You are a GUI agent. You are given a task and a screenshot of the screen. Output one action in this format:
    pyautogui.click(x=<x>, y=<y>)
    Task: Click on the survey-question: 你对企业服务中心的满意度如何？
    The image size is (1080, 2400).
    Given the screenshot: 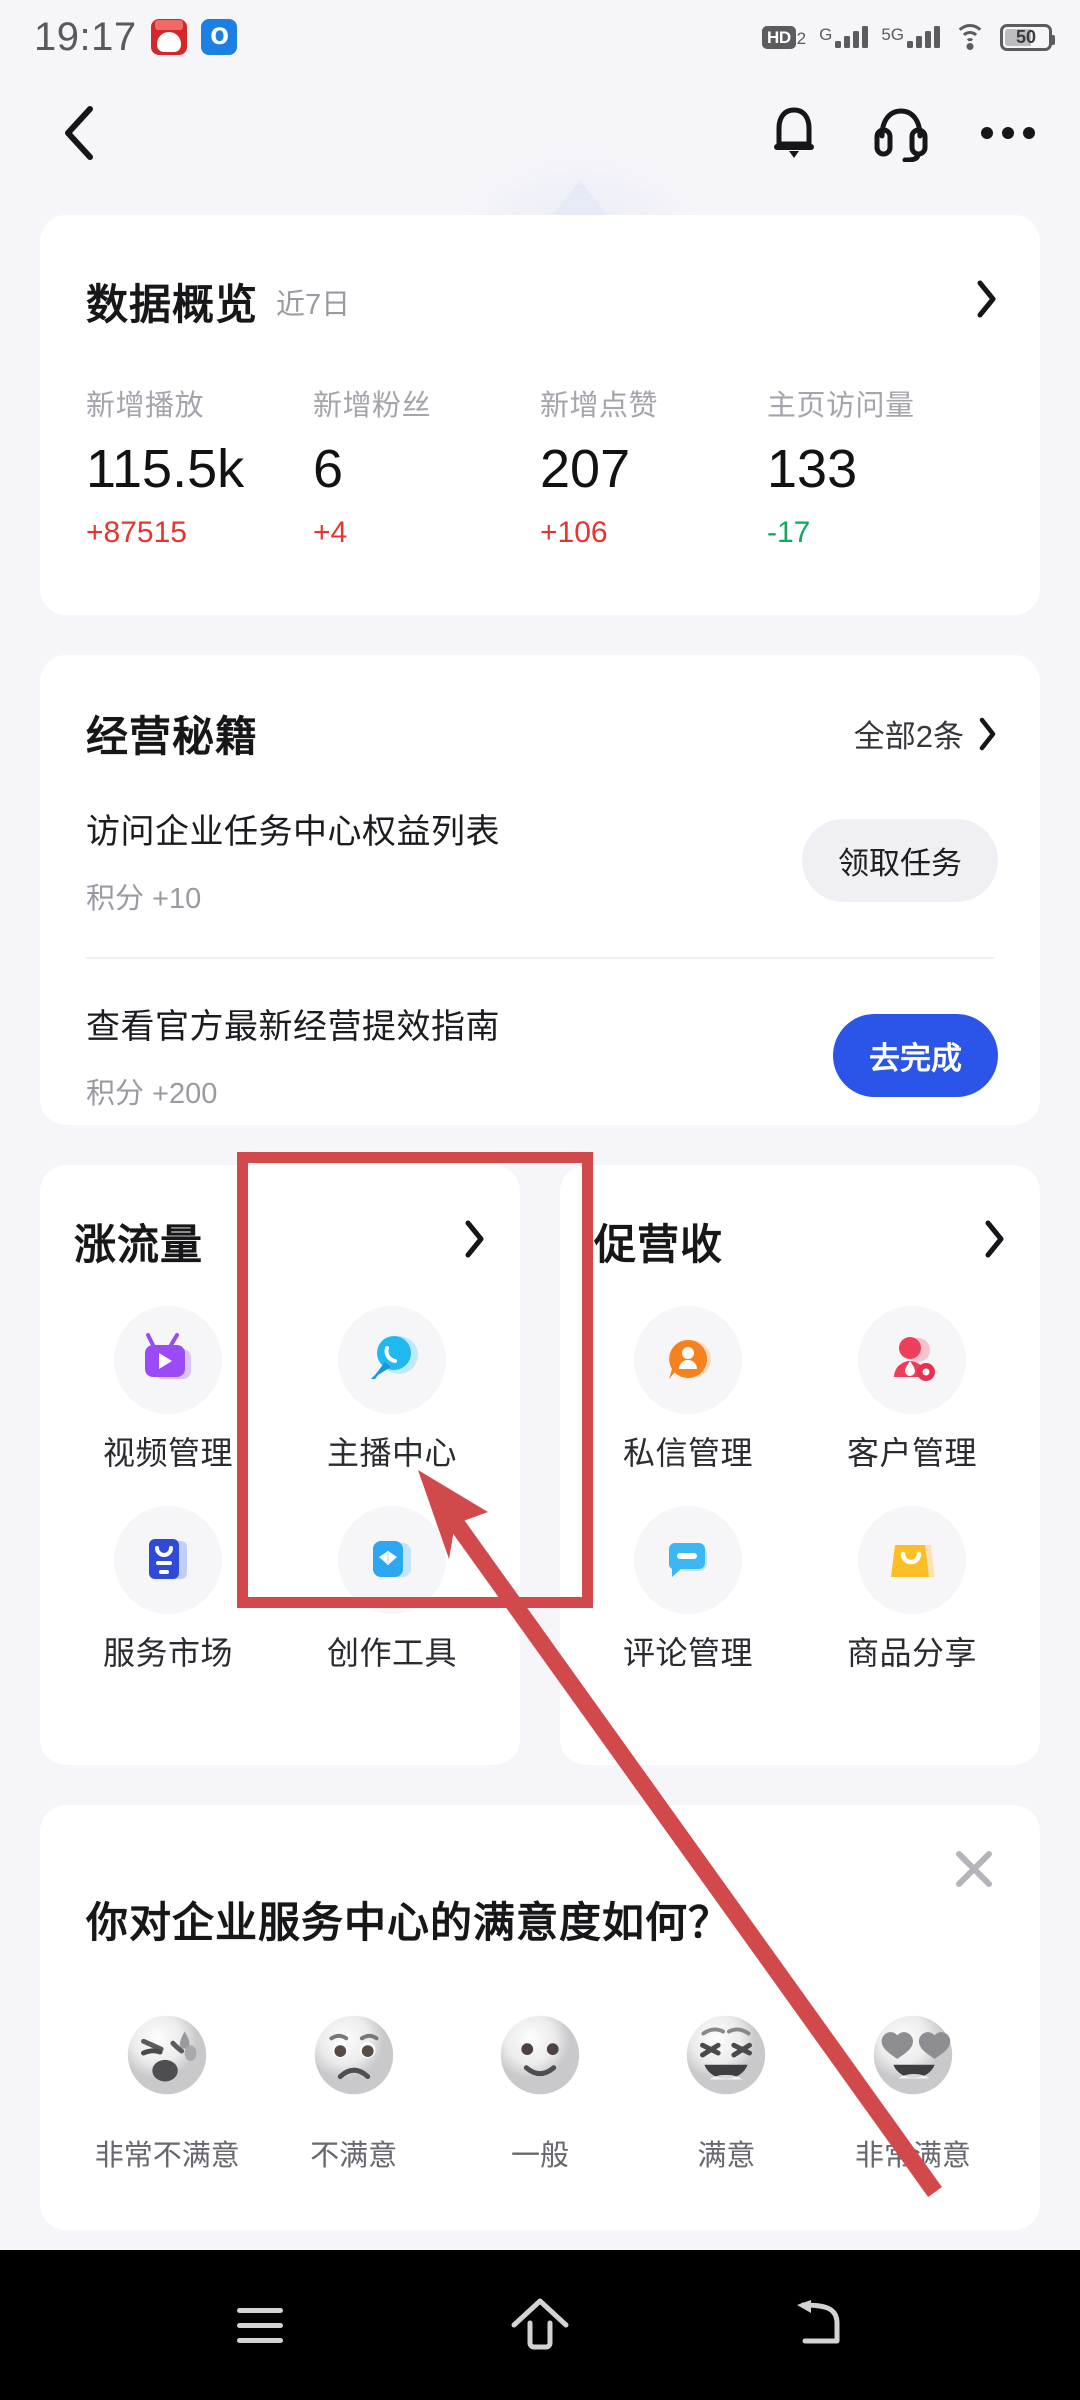 What is the action you would take?
    pyautogui.click(x=409, y=1922)
    